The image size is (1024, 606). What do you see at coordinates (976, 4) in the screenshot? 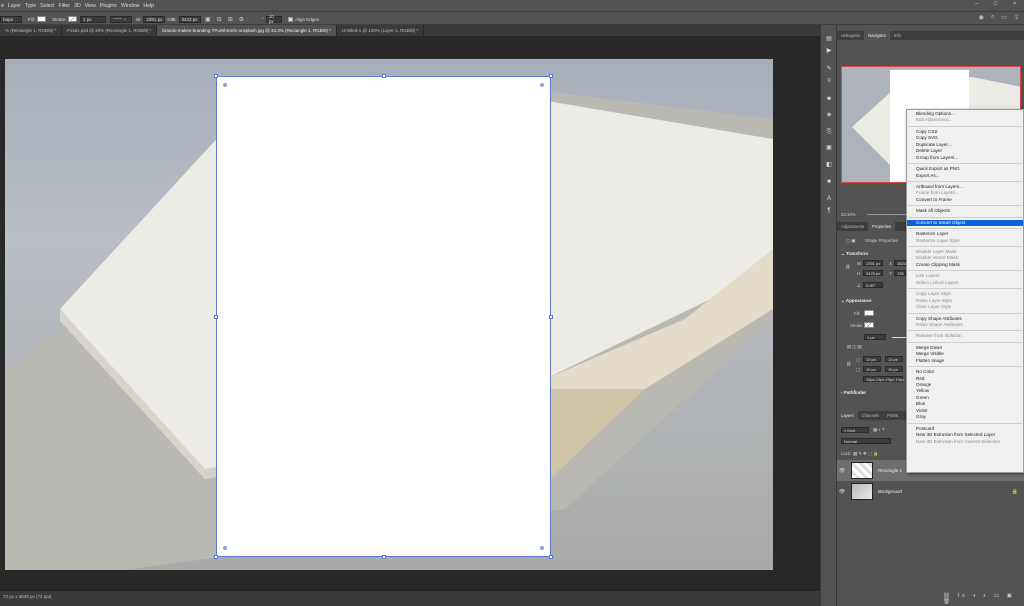
I see `minimize-button: –` at bounding box center [976, 4].